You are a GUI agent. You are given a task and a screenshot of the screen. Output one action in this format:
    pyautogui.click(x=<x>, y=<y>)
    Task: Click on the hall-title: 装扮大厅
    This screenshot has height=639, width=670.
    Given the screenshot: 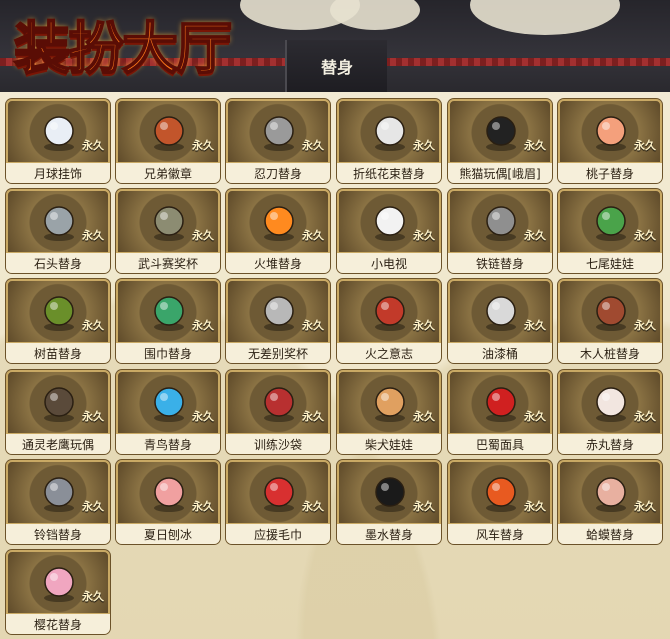 What is the action you would take?
    pyautogui.click(x=146, y=45)
    